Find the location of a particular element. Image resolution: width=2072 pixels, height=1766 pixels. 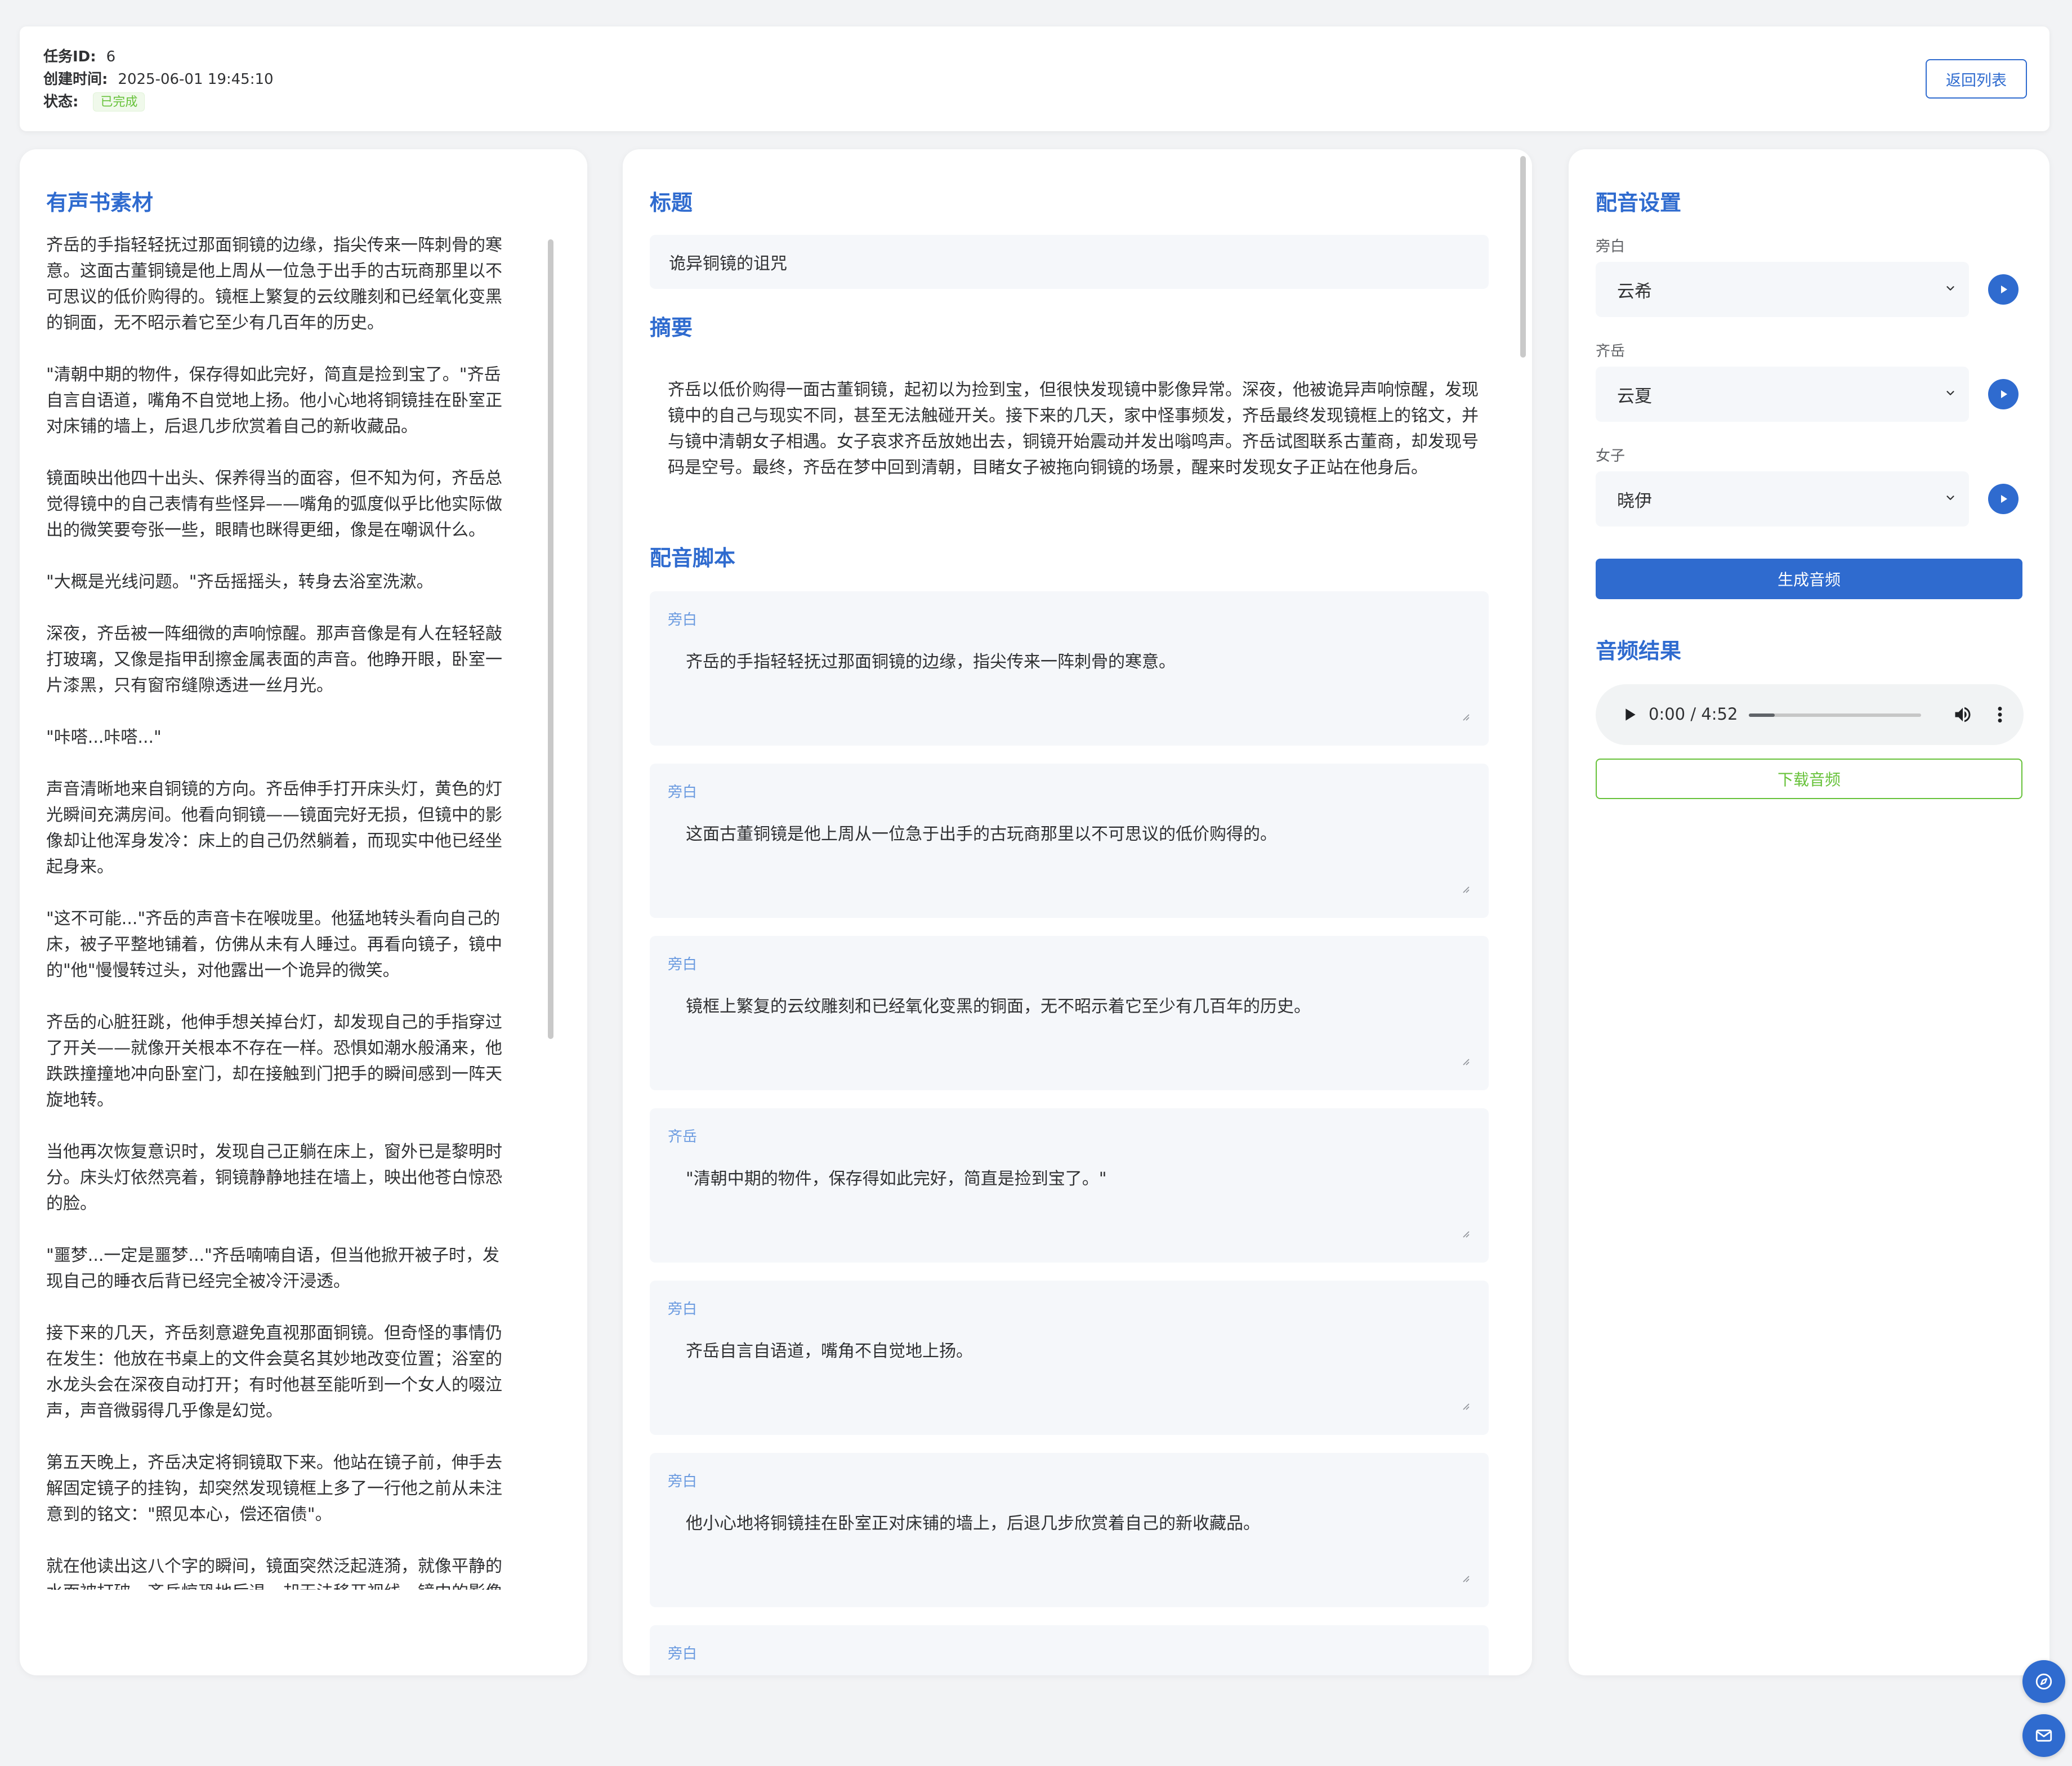

script-item: 旁白齐岳自言自语道，嘴角不自觉地上扬。 is located at coordinates (1069, 1358).